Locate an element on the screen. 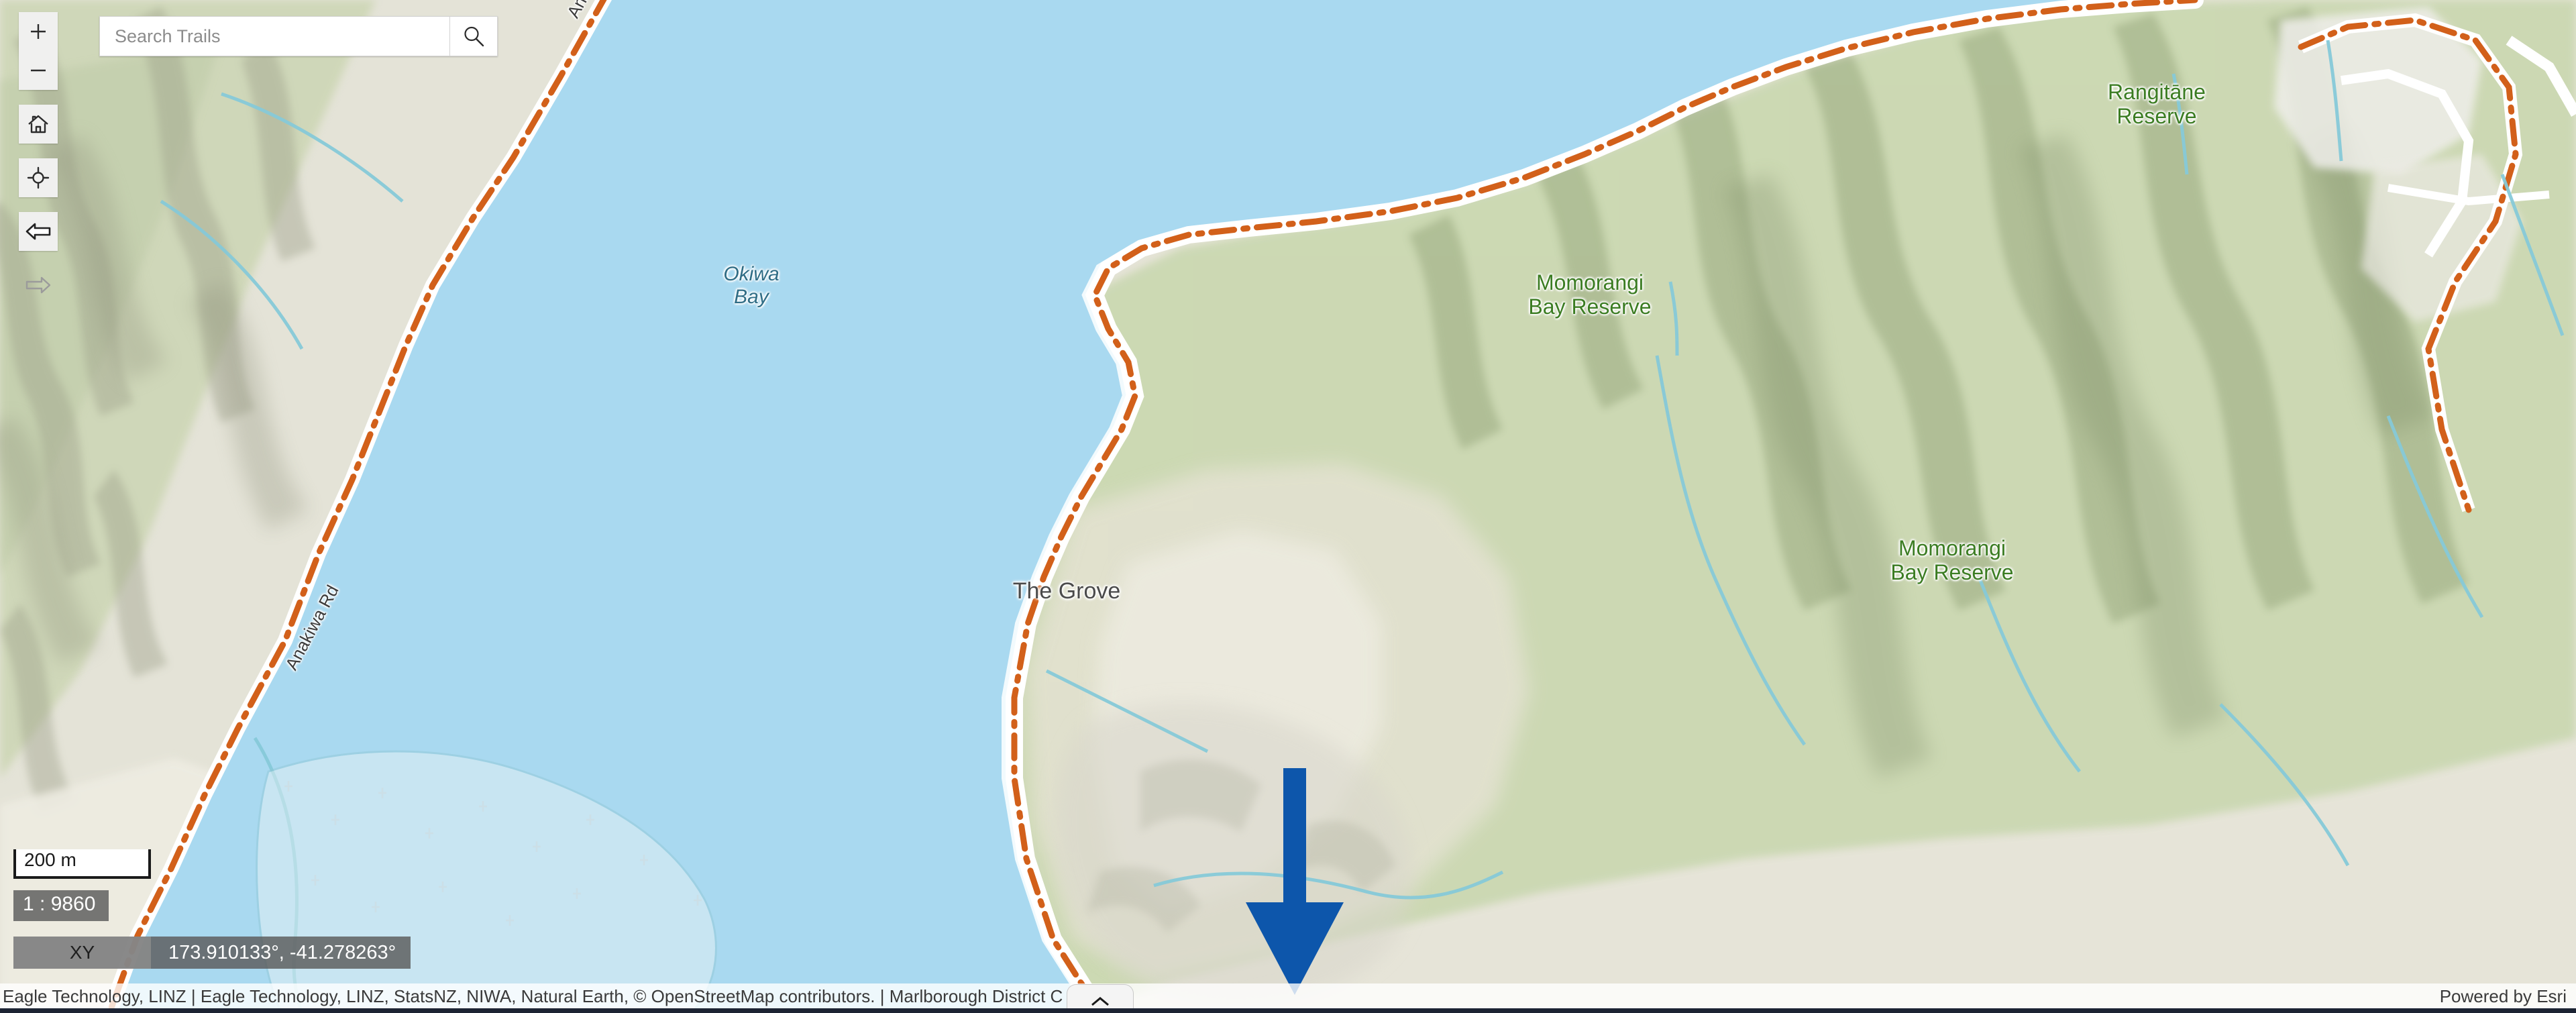 Image resolution: width=2576 pixels, height=1013 pixels. locate-button is located at coordinates (38, 177).